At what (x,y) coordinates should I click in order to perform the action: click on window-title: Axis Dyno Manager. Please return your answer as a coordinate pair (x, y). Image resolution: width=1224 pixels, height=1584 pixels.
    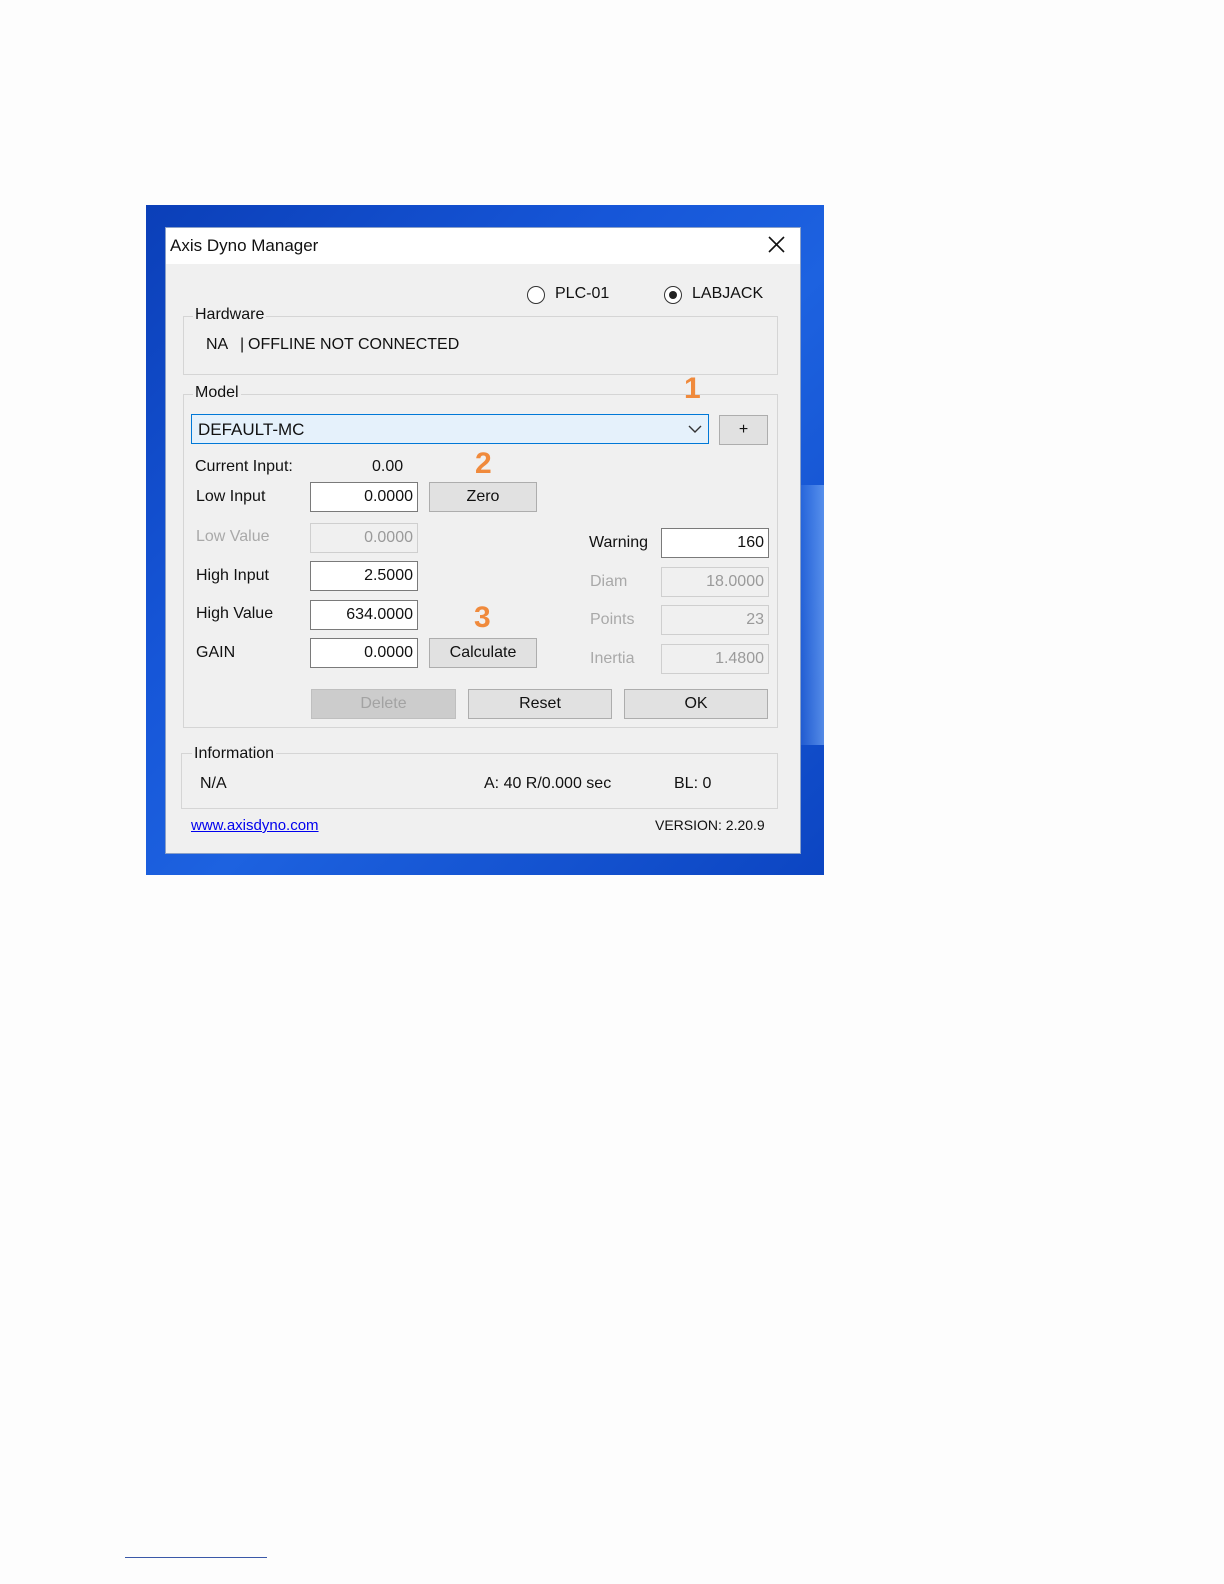
    Looking at the image, I should click on (244, 245).